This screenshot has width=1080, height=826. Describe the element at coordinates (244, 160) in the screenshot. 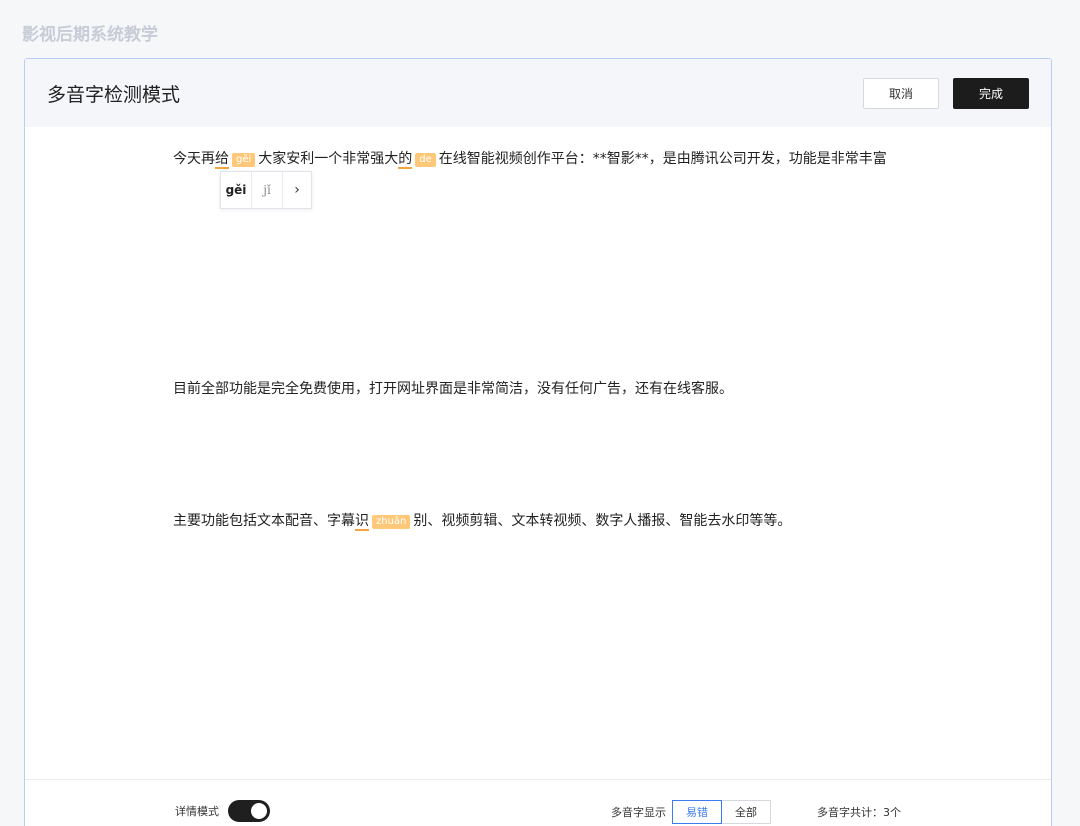

I see `pinyin-tag: gěi` at that location.